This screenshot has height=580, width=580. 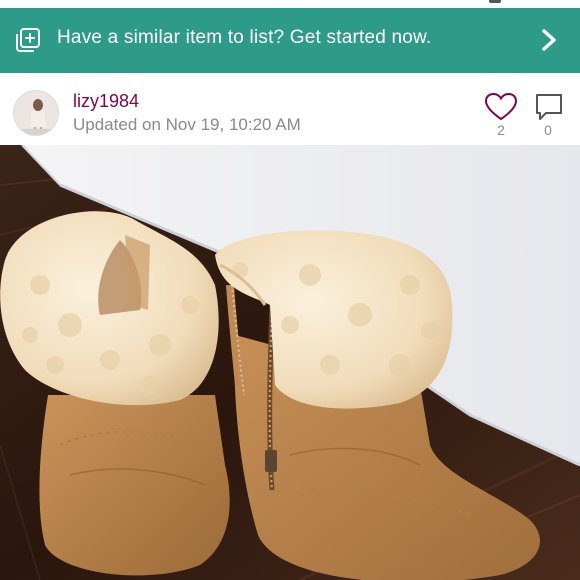 What do you see at coordinates (549, 40) in the screenshot?
I see `chevron-right-icon` at bounding box center [549, 40].